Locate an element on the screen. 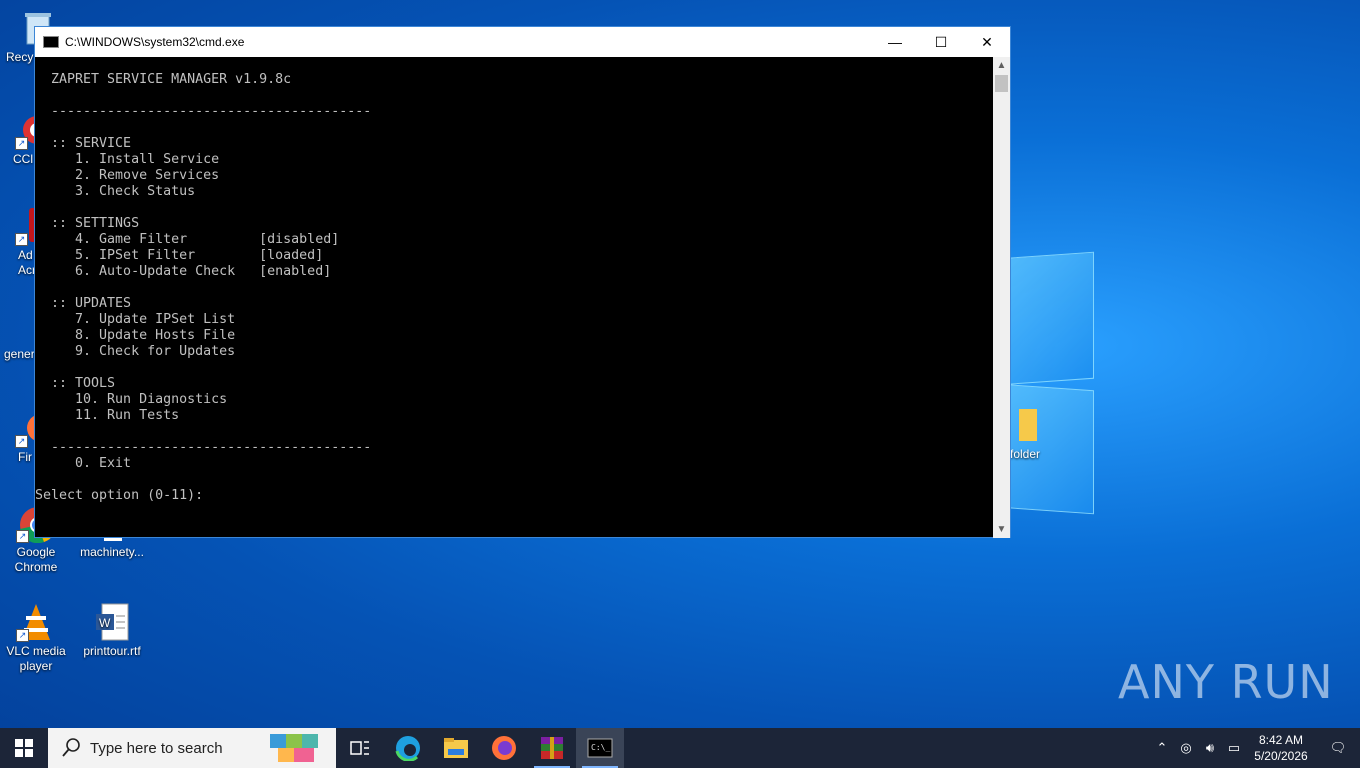 The width and height of the screenshot is (1360, 768). scroll-up-icon: ▲ is located at coordinates (1001, 65).